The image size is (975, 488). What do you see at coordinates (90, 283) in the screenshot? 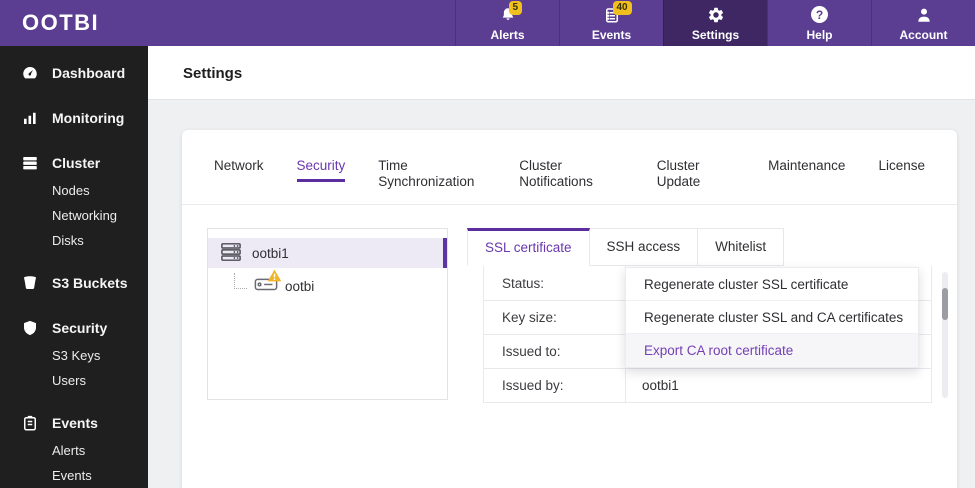
I see `sidebar-item-label: S3 Buckets` at bounding box center [90, 283].